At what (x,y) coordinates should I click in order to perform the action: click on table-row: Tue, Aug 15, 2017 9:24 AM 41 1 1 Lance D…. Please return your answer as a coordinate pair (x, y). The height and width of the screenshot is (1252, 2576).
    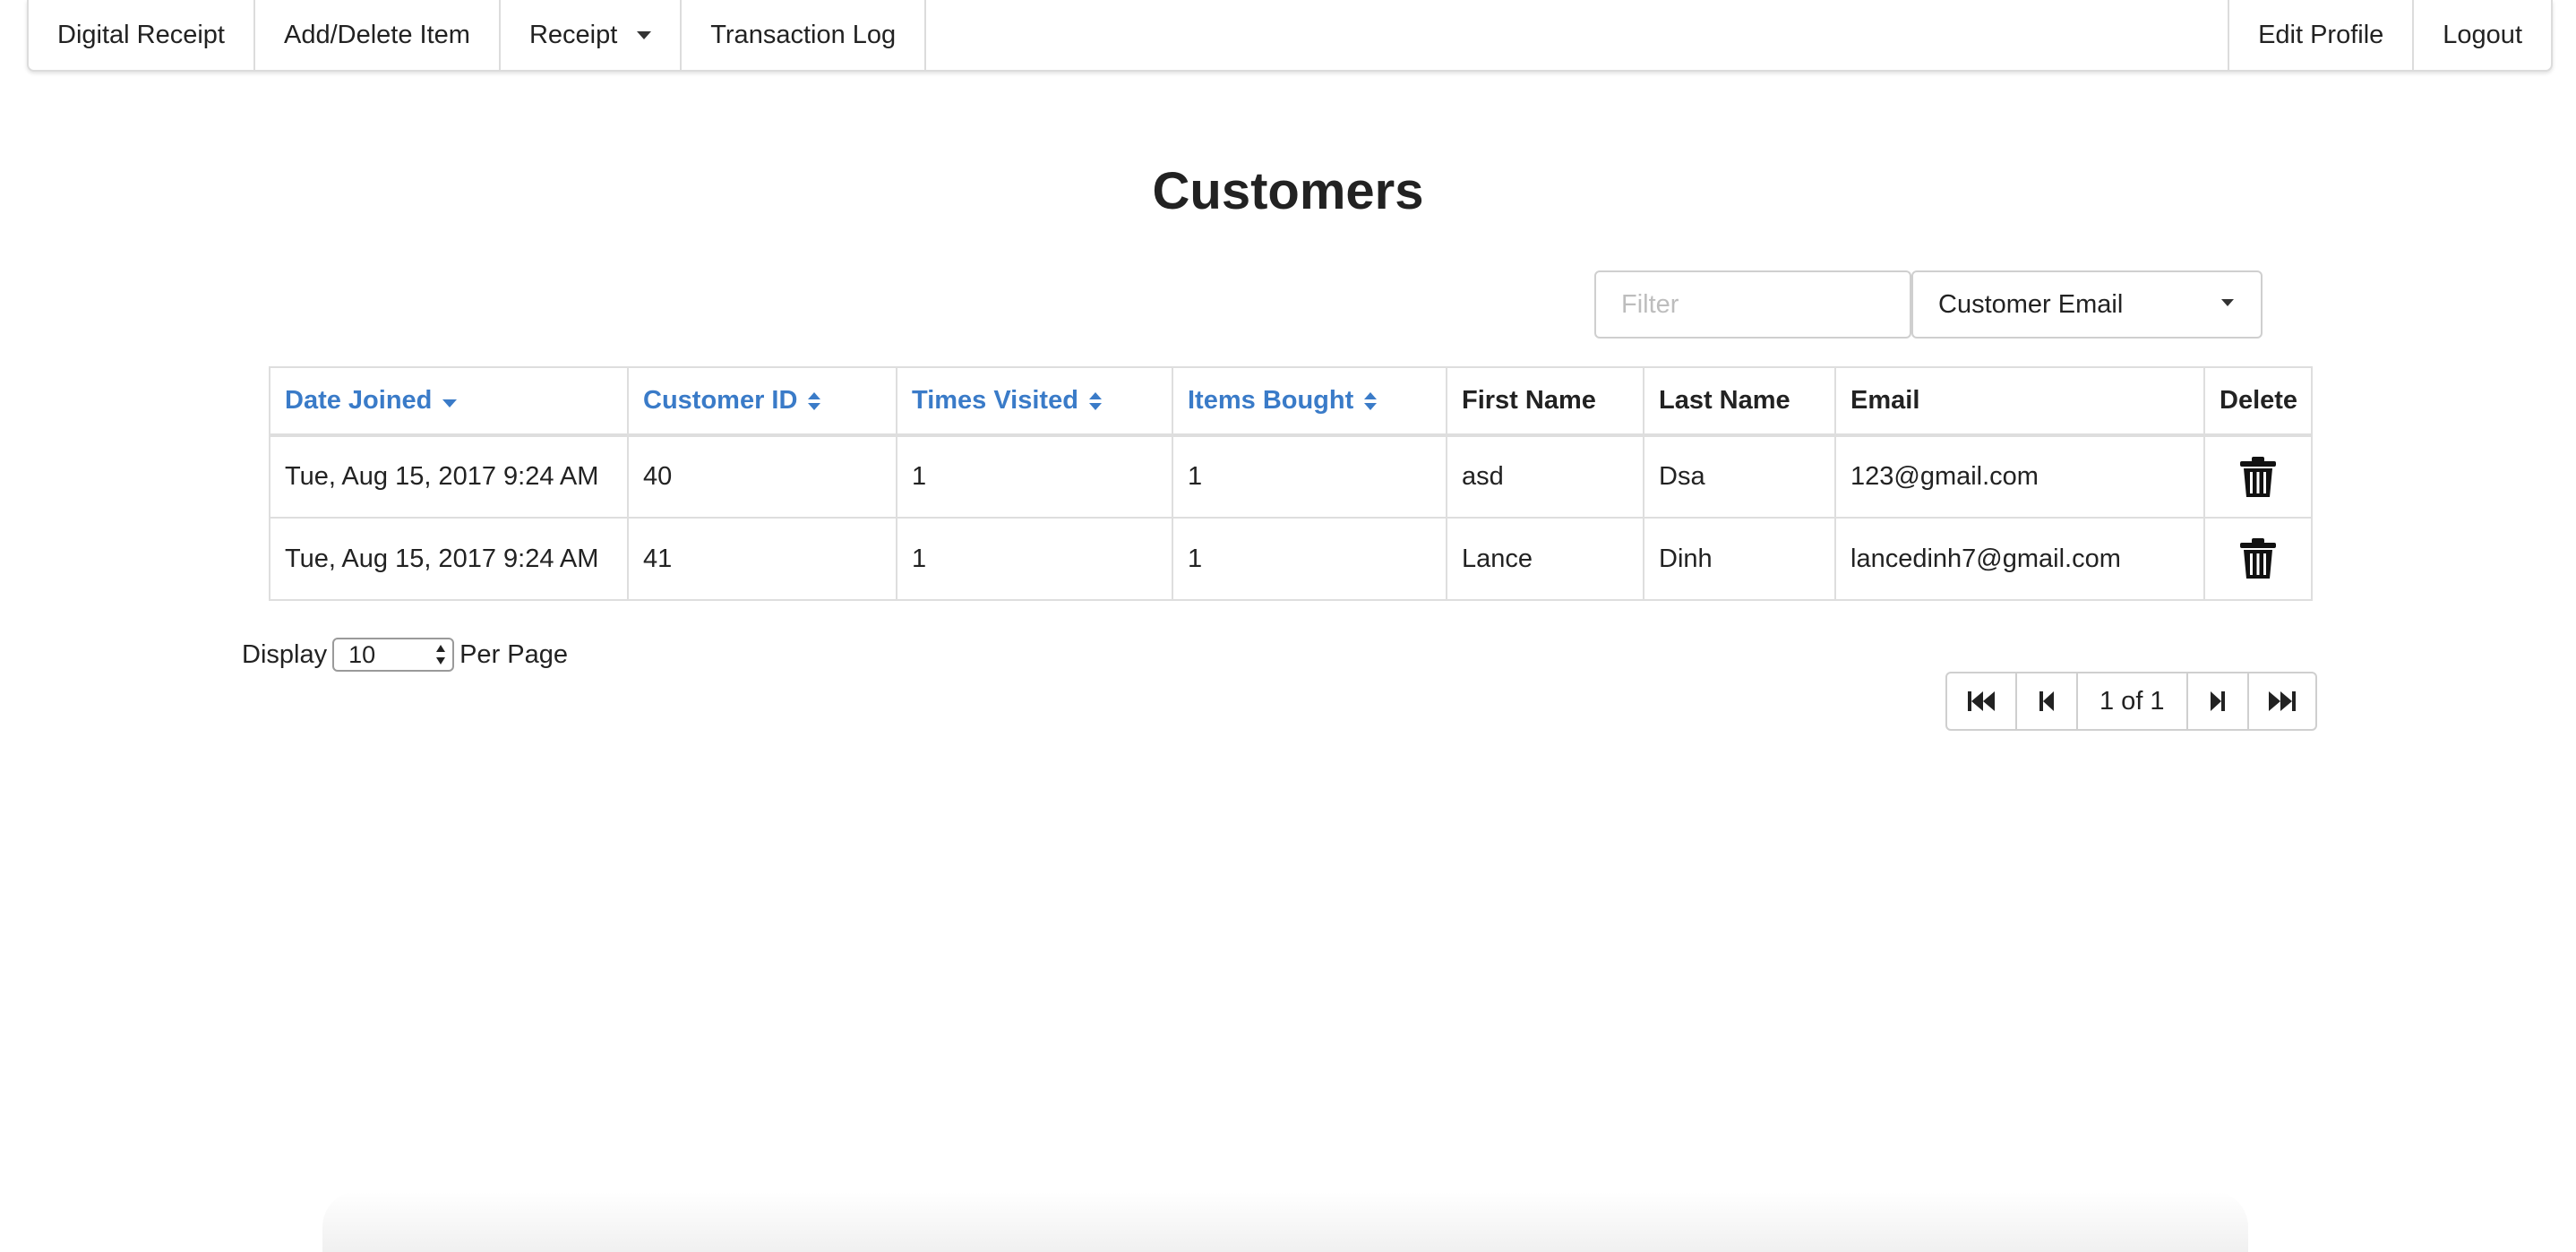
    Looking at the image, I should click on (1291, 559).